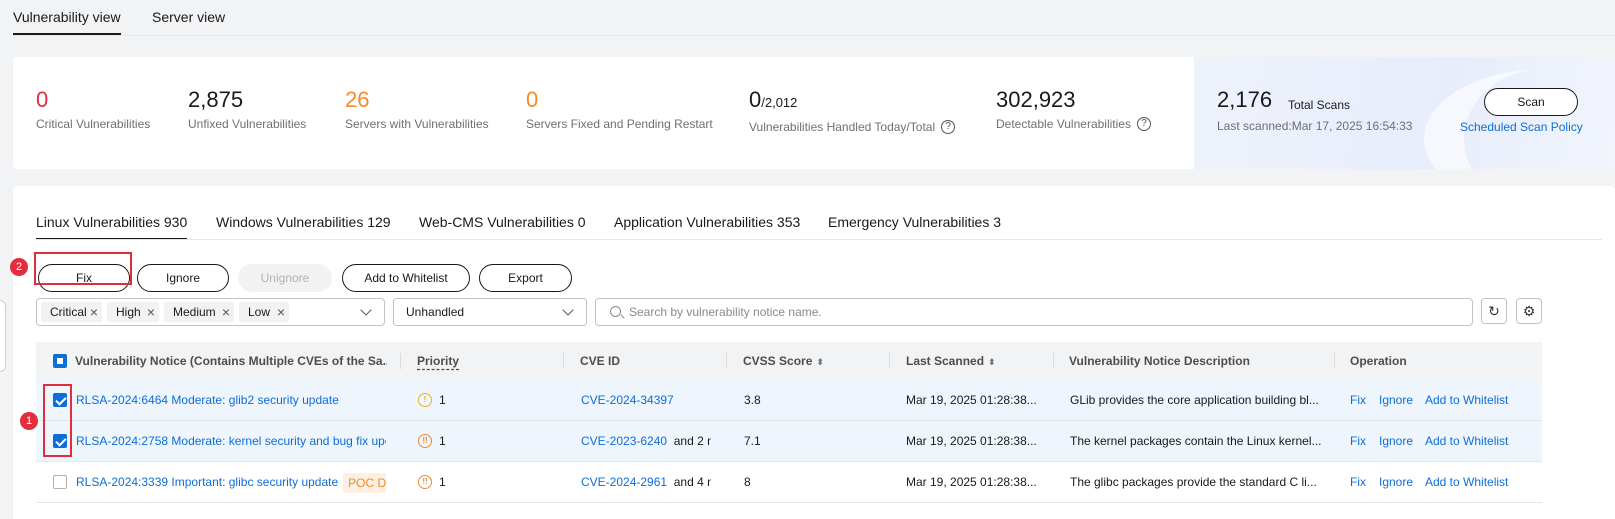 Image resolution: width=1615 pixels, height=519 pixels. What do you see at coordinates (694, 222) in the screenshot?
I see `tab-label: Application Vulnerabilities` at bounding box center [694, 222].